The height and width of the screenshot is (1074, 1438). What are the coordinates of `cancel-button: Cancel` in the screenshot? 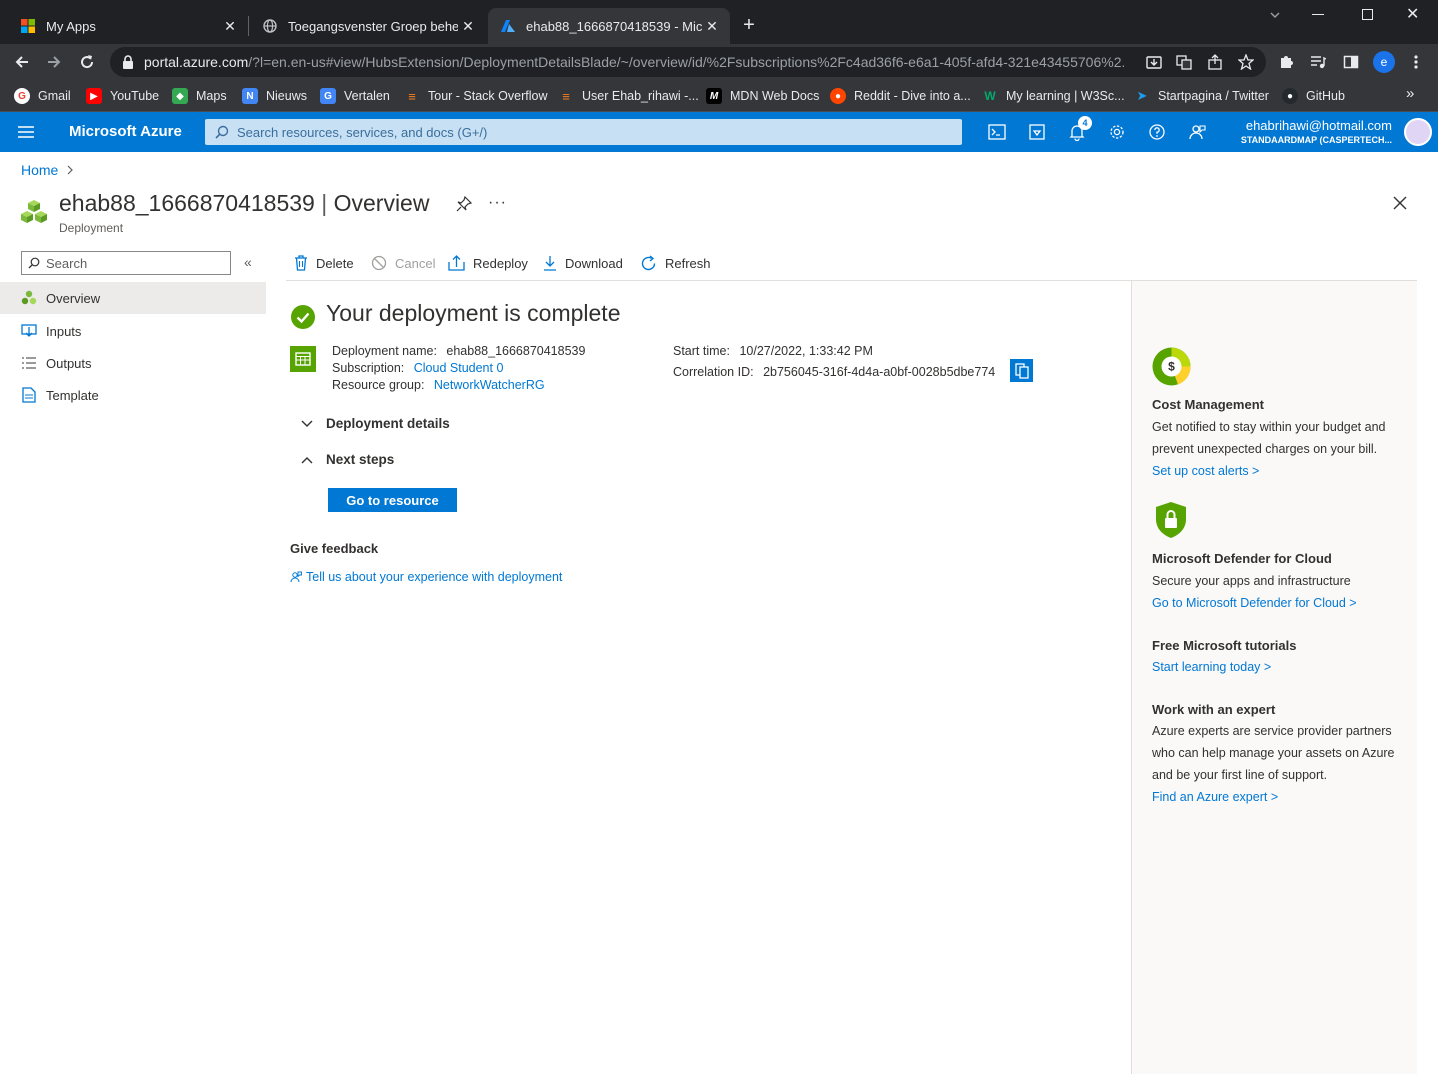 It's located at (403, 263).